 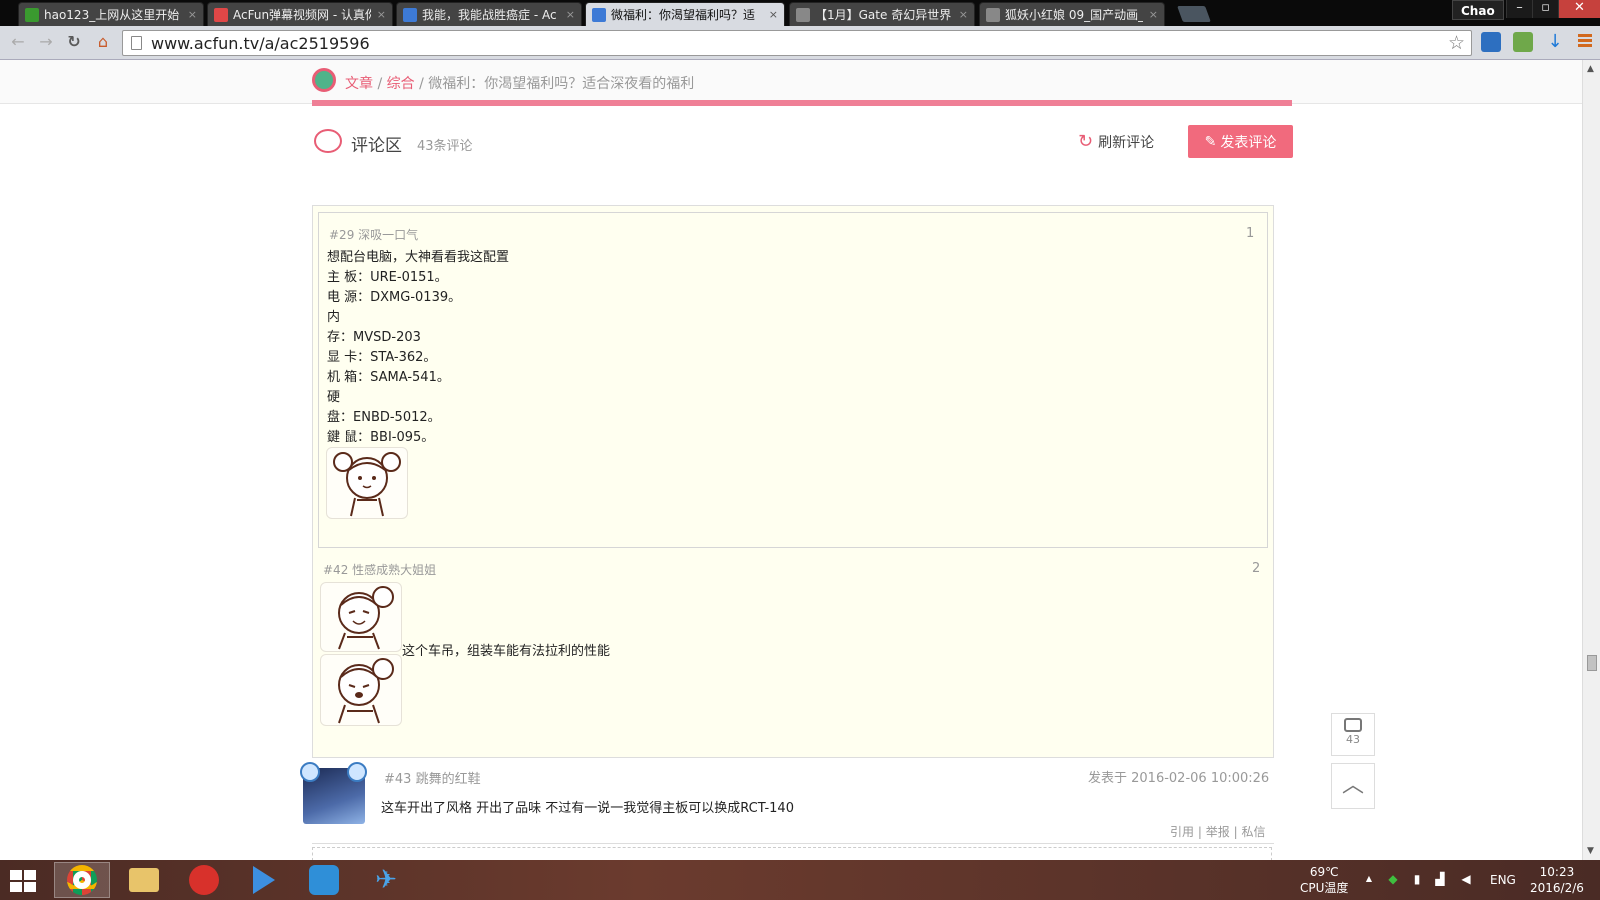 I want to click on post-comment-button: ✎ 发表评论, so click(x=1240, y=141).